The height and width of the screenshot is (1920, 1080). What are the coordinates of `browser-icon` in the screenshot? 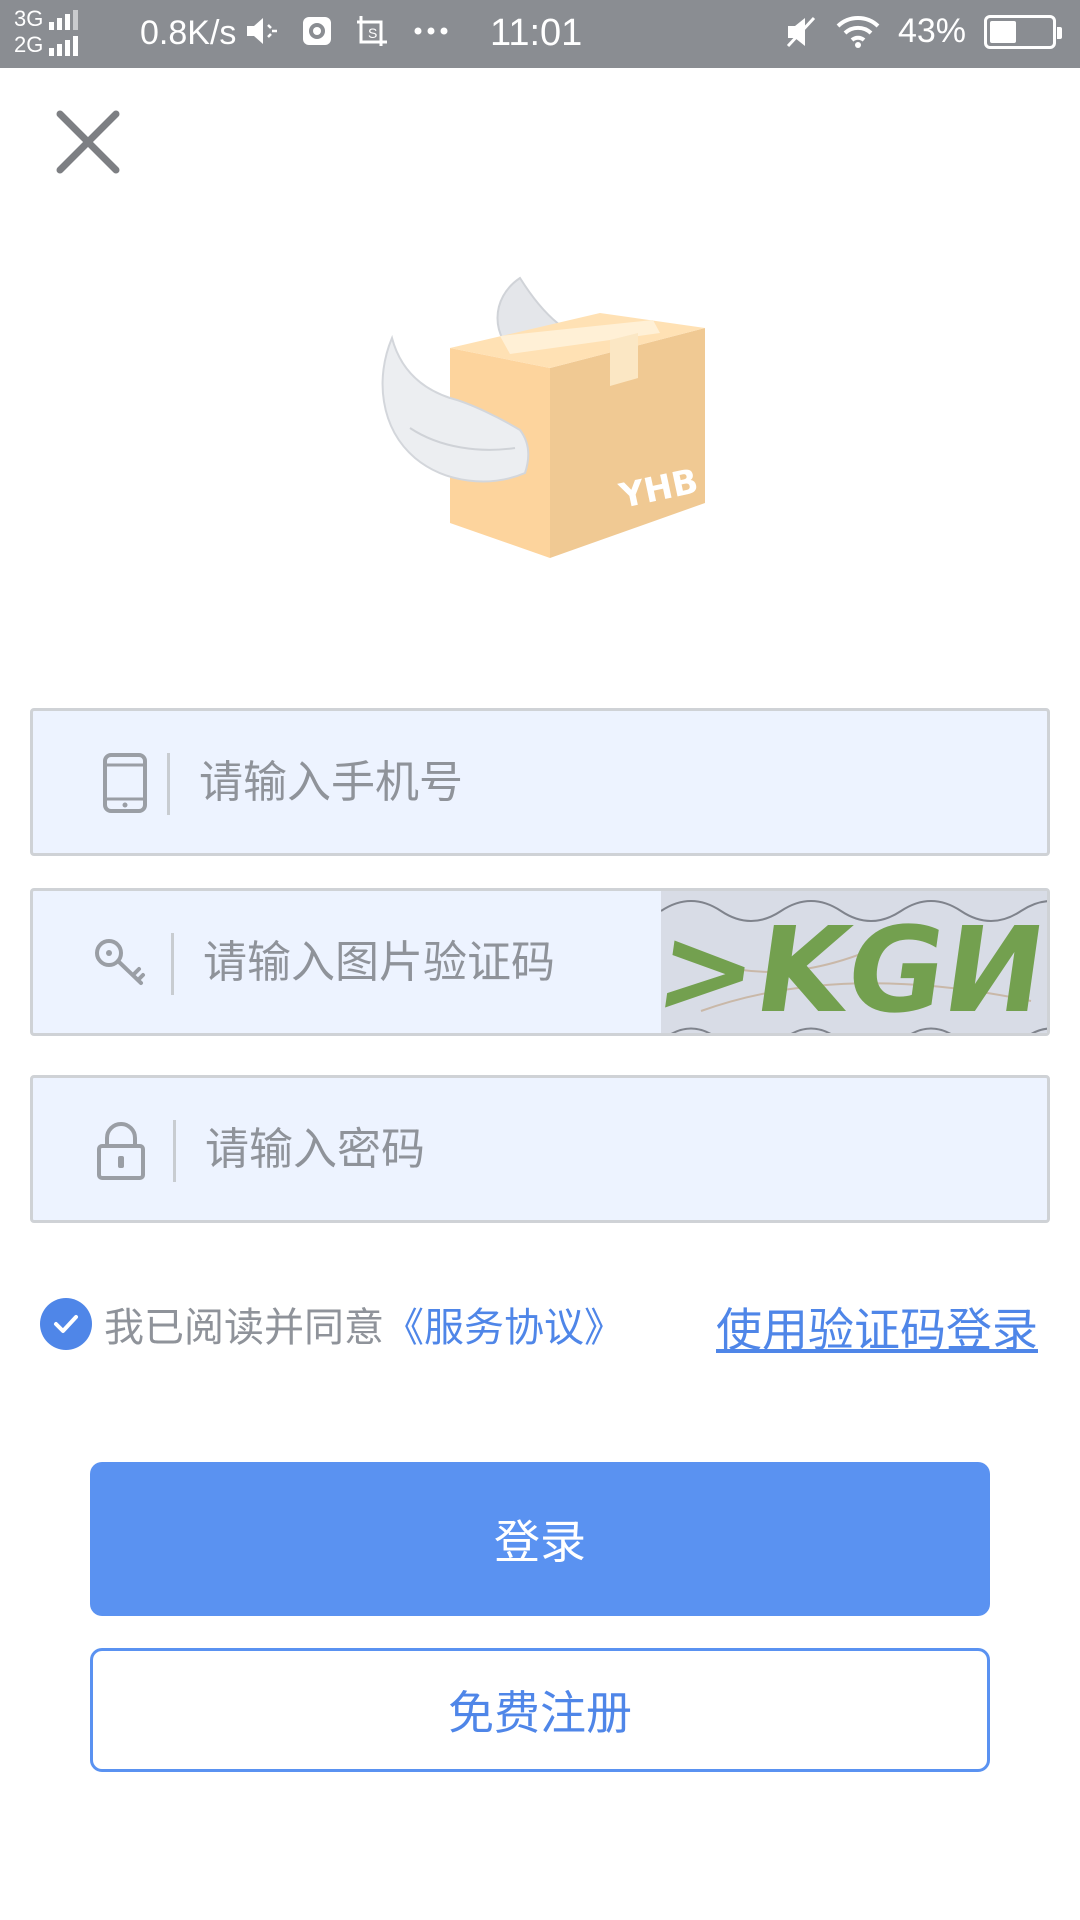 It's located at (317, 31).